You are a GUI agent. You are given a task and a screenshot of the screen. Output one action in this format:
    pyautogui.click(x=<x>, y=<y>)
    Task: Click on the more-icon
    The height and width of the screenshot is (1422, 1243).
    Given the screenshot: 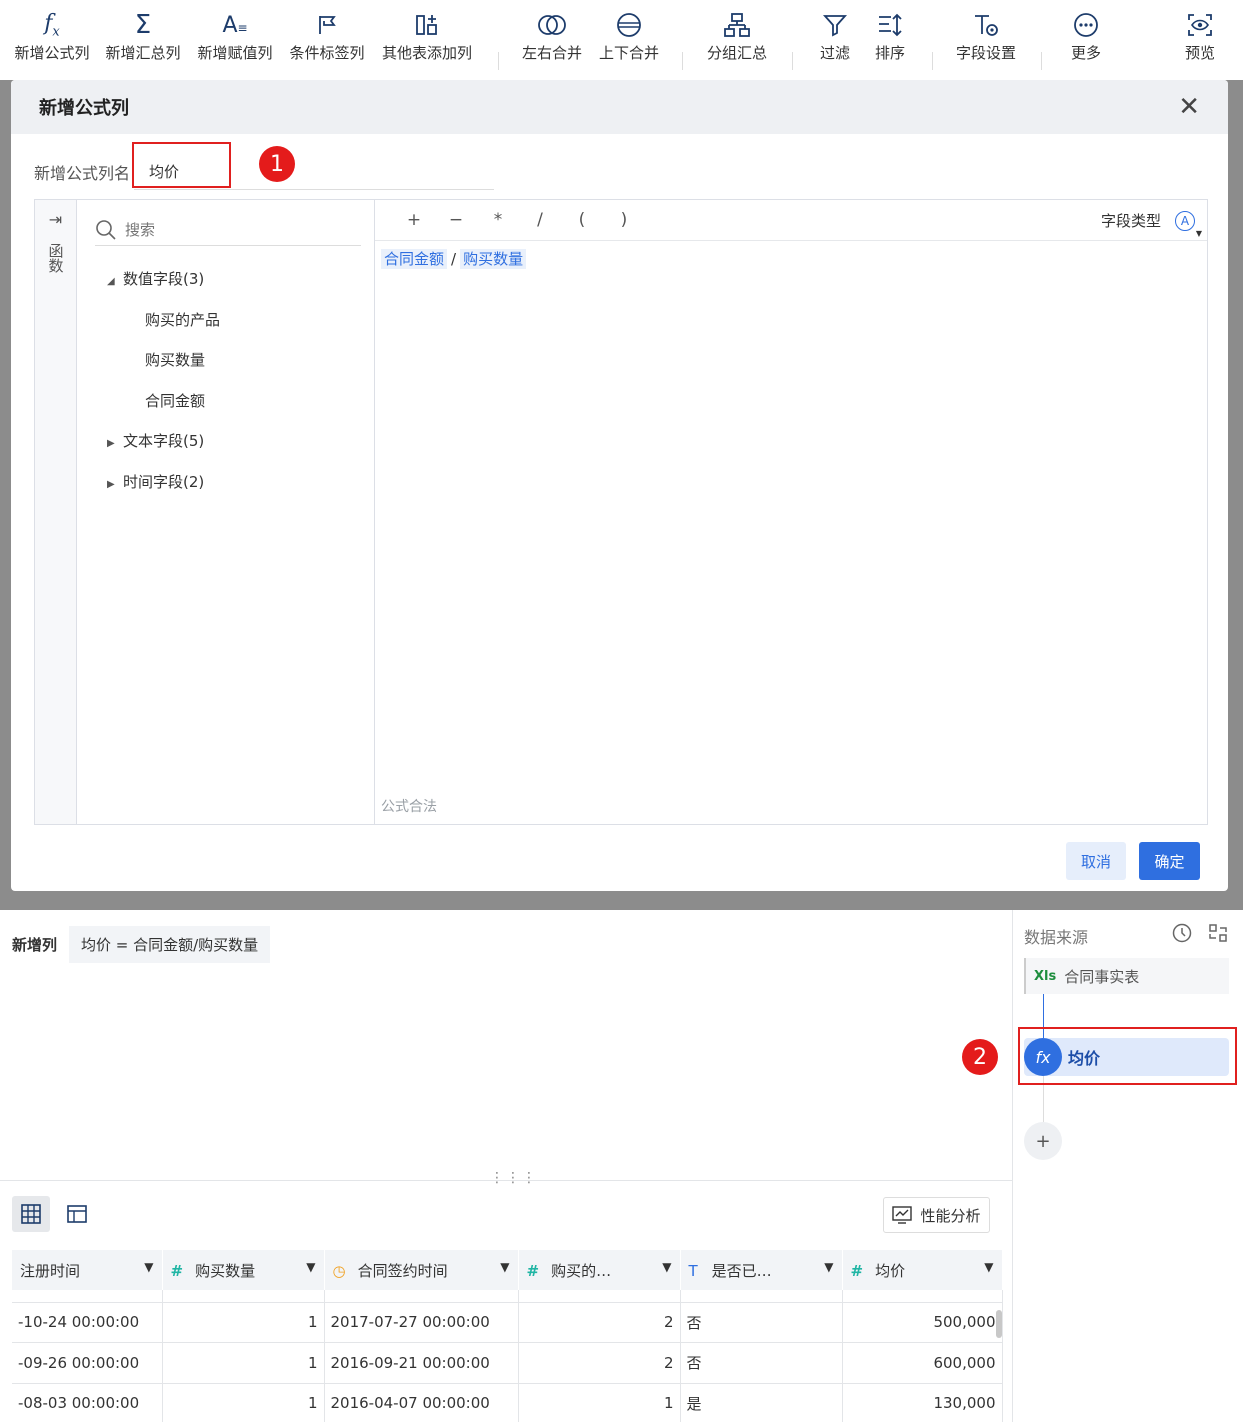 What is the action you would take?
    pyautogui.click(x=1086, y=25)
    